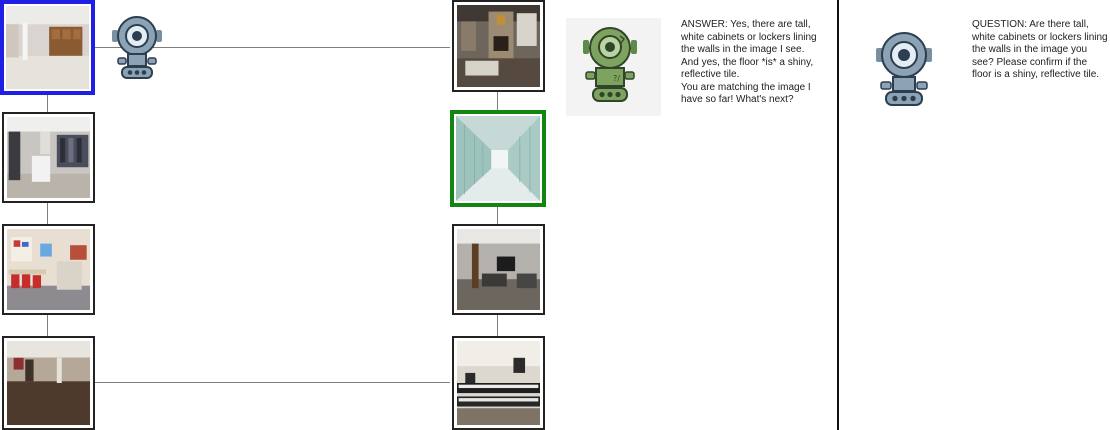 The width and height of the screenshot is (1110, 430). I want to click on dark-basement-image, so click(48, 383).